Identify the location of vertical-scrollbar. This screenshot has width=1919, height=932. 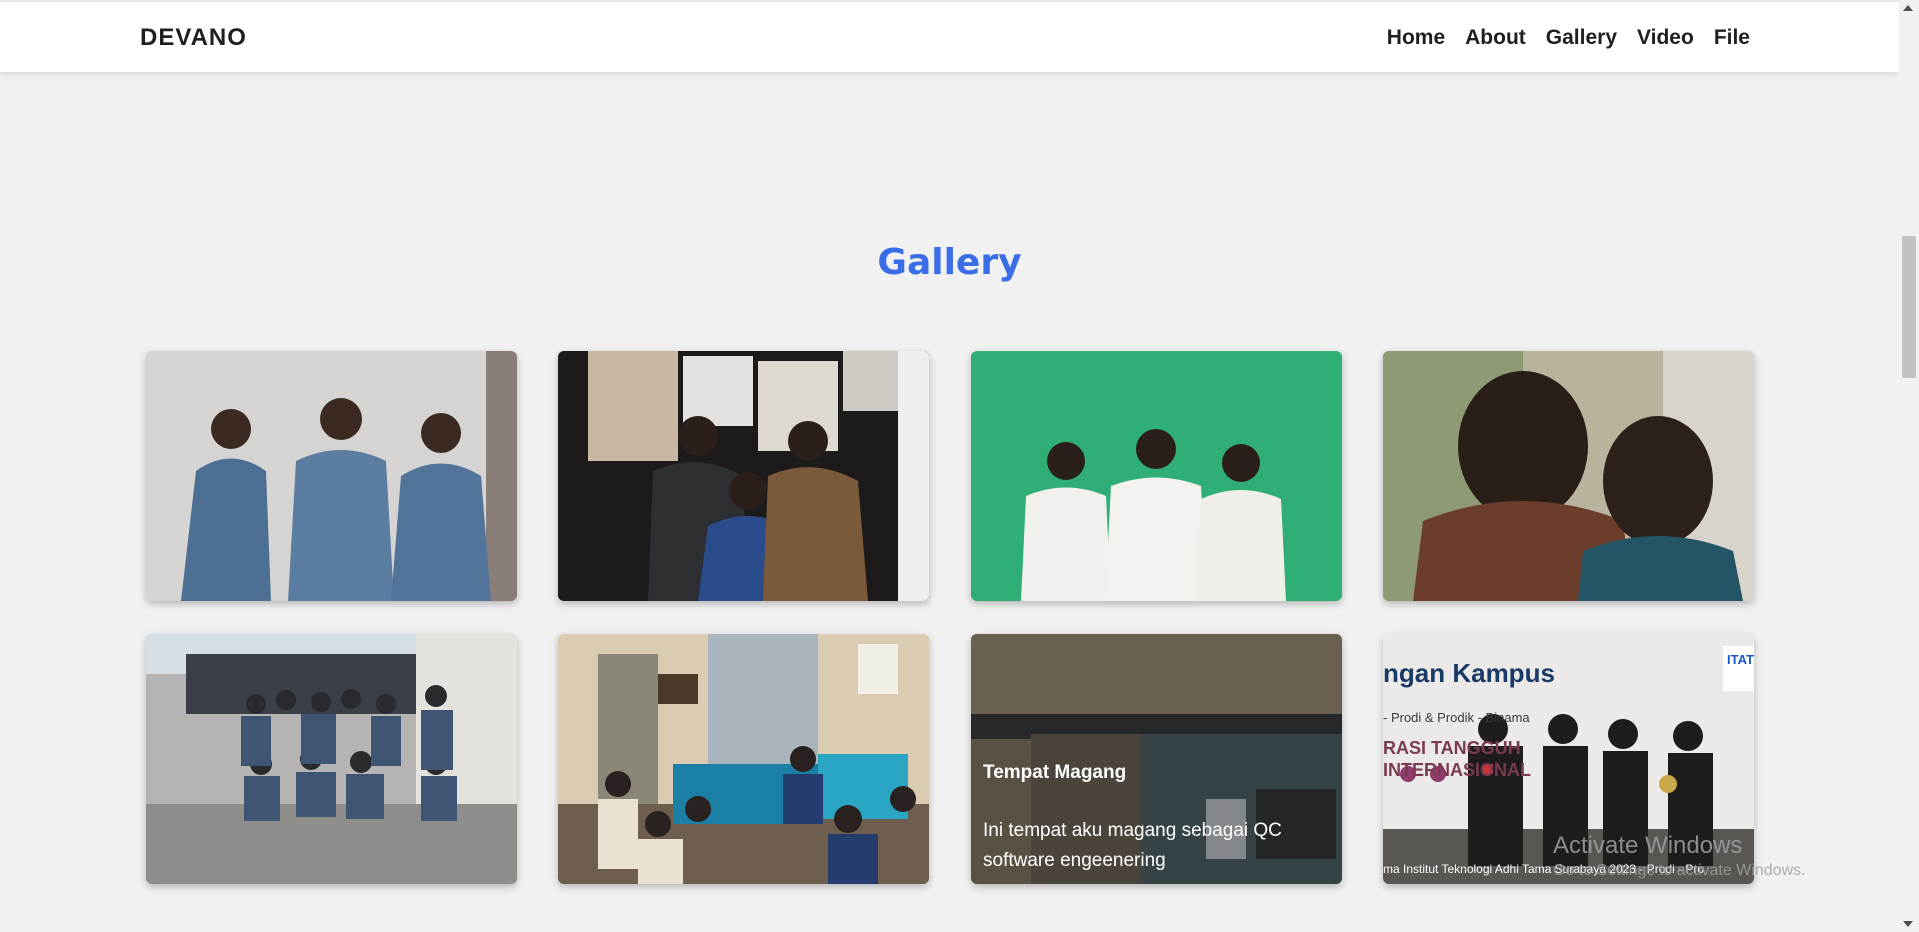
(1909, 466).